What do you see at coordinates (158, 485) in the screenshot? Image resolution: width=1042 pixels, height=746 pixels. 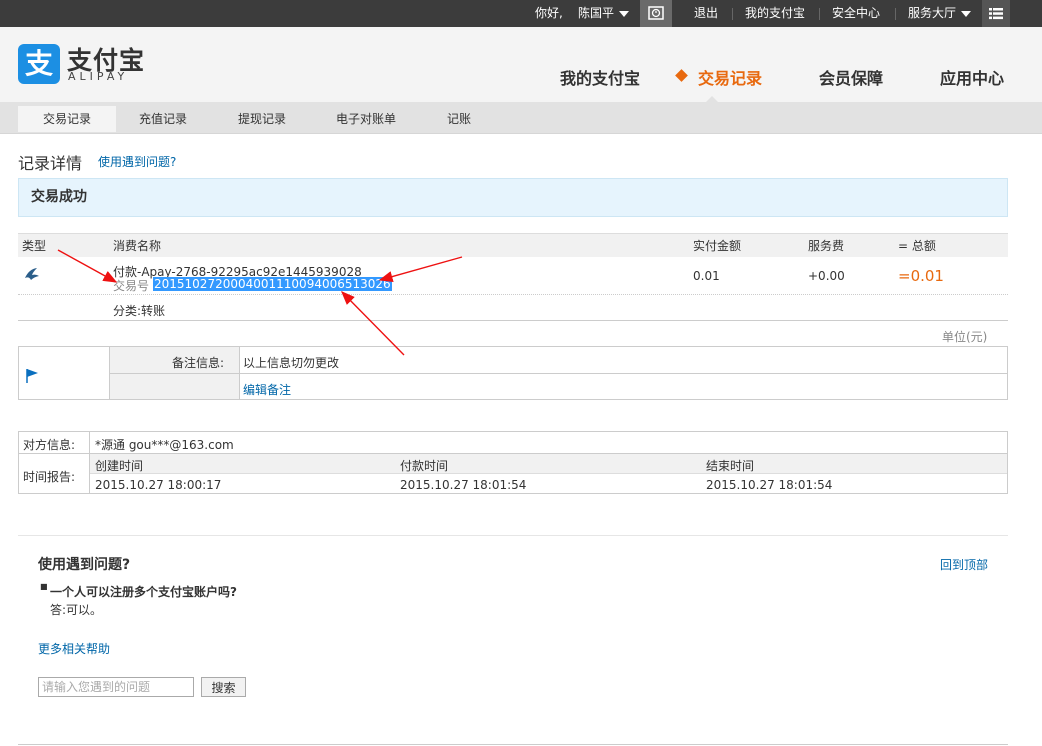 I see `created-time-value: 2015.10.27 18:00:17` at bounding box center [158, 485].